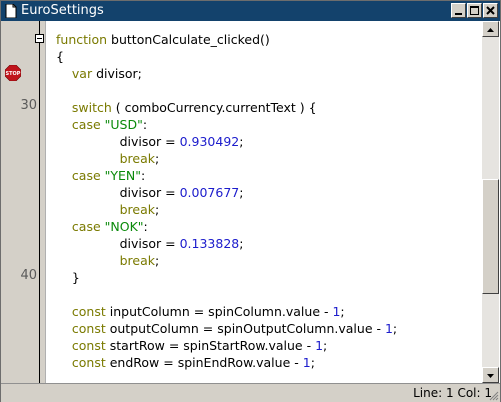 Image resolution: width=501 pixels, height=402 pixels. I want to click on code-line: divisor = 0.930492;, so click(150, 141).